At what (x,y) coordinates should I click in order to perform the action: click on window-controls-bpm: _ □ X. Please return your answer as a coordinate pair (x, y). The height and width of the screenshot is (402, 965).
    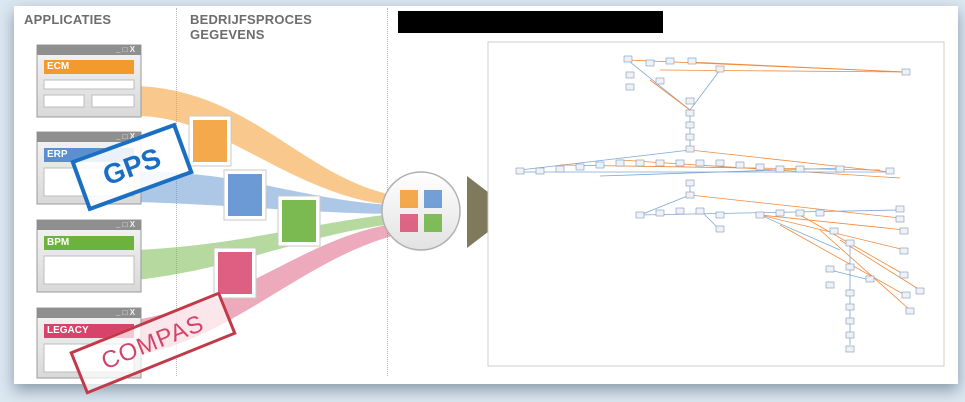
    Looking at the image, I should click on (125, 225).